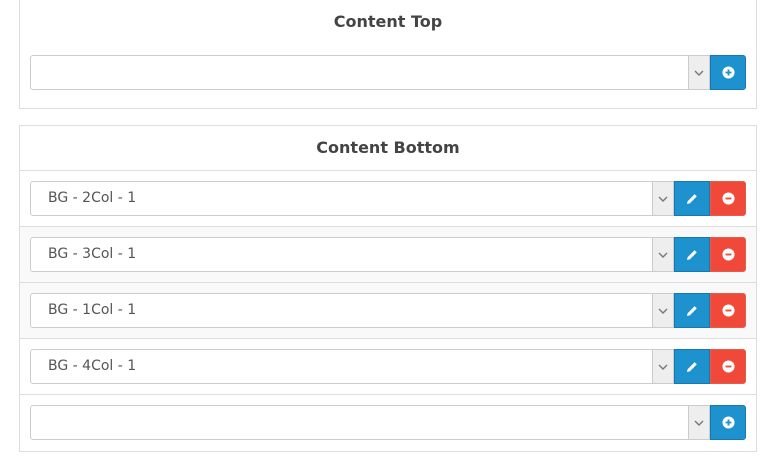 The width and height of the screenshot is (776, 473). I want to click on module-select: BG - 1Col - 1, so click(352, 310).